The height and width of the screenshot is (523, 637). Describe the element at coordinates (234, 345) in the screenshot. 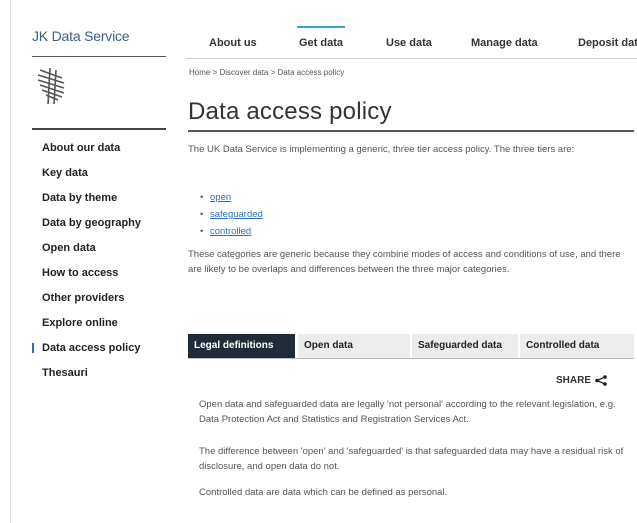

I see `tab-label: Legal definitions` at that location.